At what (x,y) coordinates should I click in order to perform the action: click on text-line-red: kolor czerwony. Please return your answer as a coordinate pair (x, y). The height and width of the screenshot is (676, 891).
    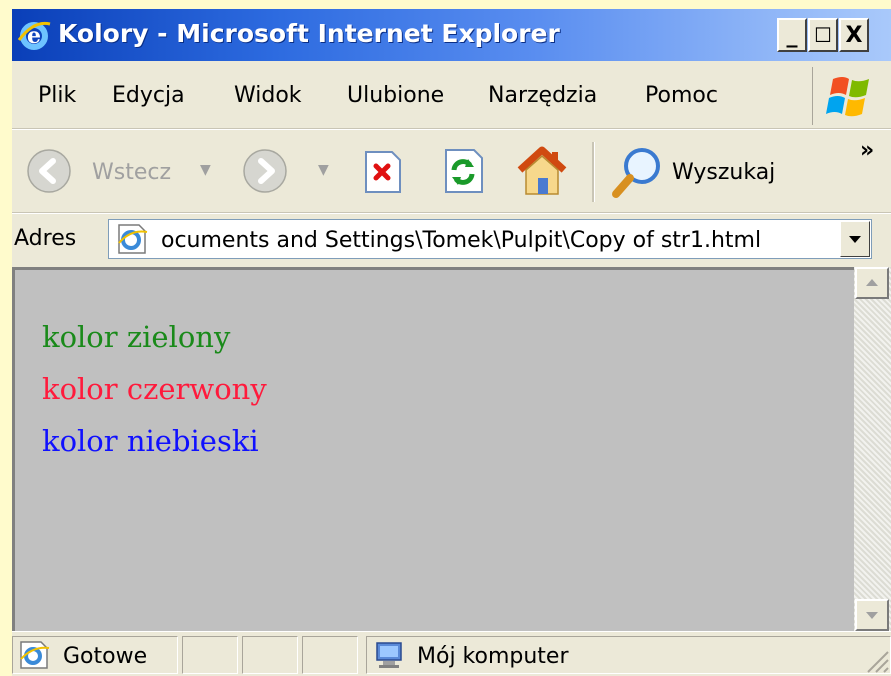
    Looking at the image, I should click on (154, 389).